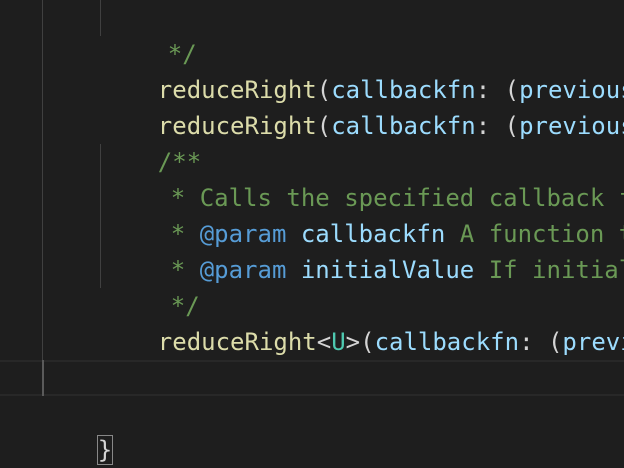 The image size is (624, 468). What do you see at coordinates (312, 378) in the screenshot?
I see `current-line: [n: number]: T;` at bounding box center [312, 378].